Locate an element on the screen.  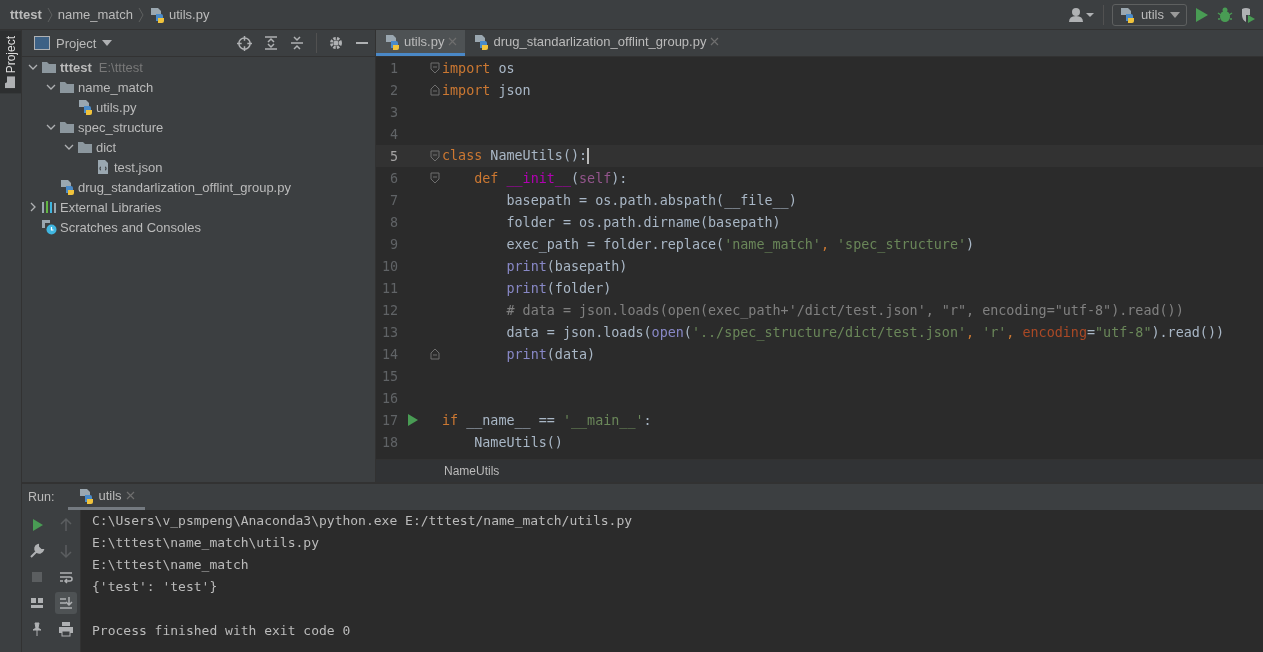
code-line: import os is located at coordinates (478, 68).